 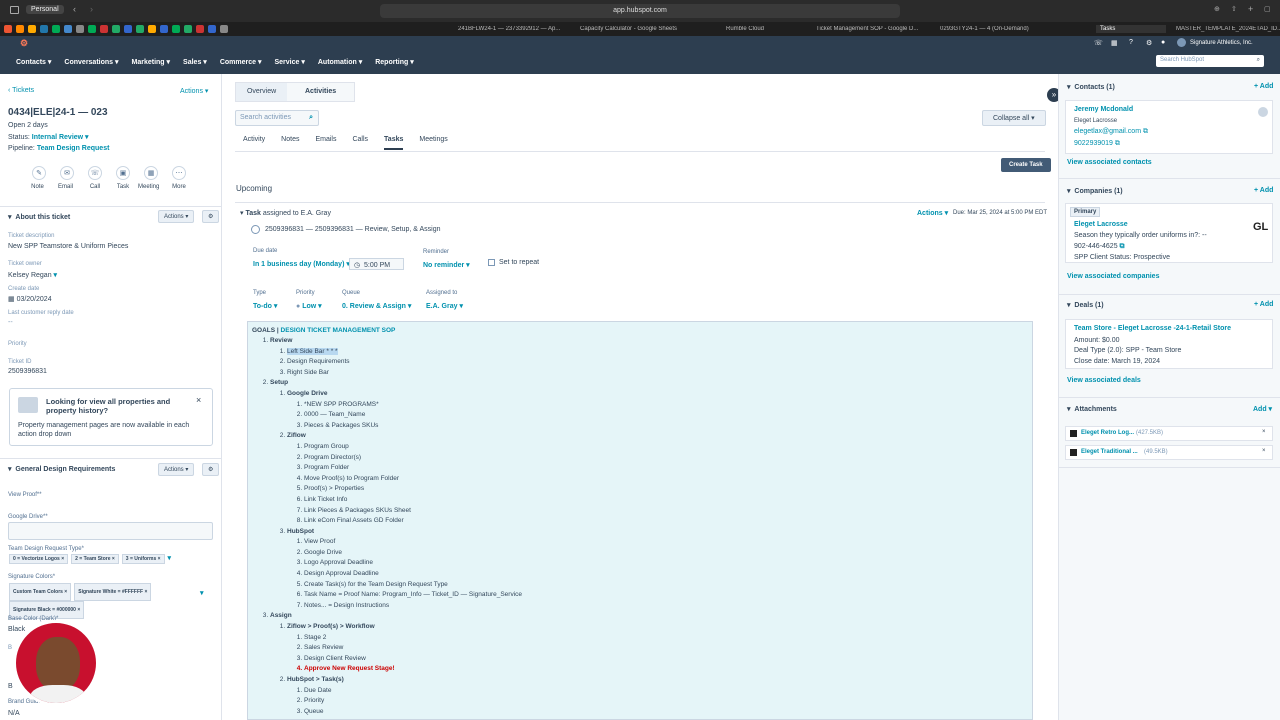 What do you see at coordinates (1098, 43) in the screenshot?
I see `phone-icon: ☏` at bounding box center [1098, 43].